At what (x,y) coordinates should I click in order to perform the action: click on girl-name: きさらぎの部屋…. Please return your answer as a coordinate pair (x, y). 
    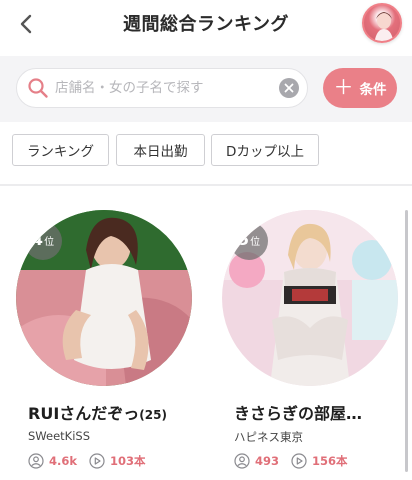
    Looking at the image, I should click on (298, 413).